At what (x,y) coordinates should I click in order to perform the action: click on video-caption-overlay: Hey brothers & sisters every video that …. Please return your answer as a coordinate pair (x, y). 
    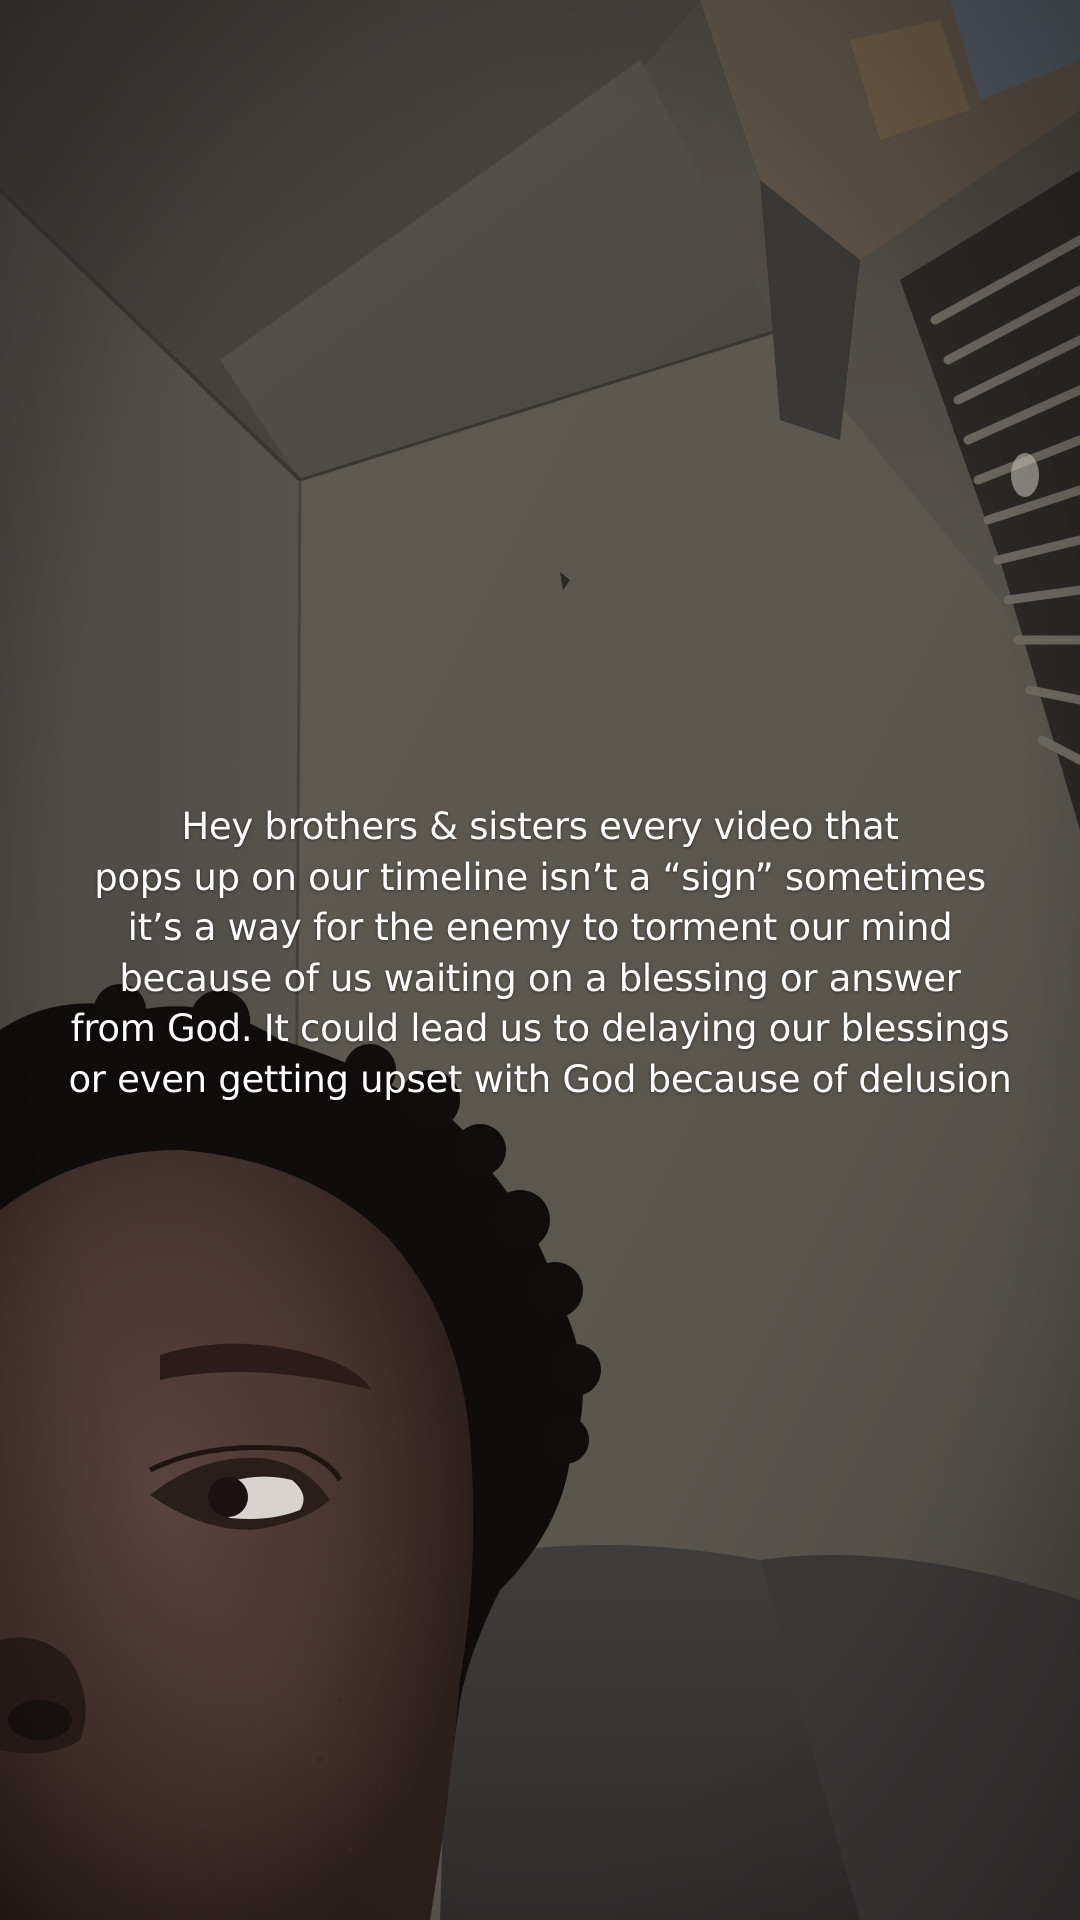
    Looking at the image, I should click on (540, 953).